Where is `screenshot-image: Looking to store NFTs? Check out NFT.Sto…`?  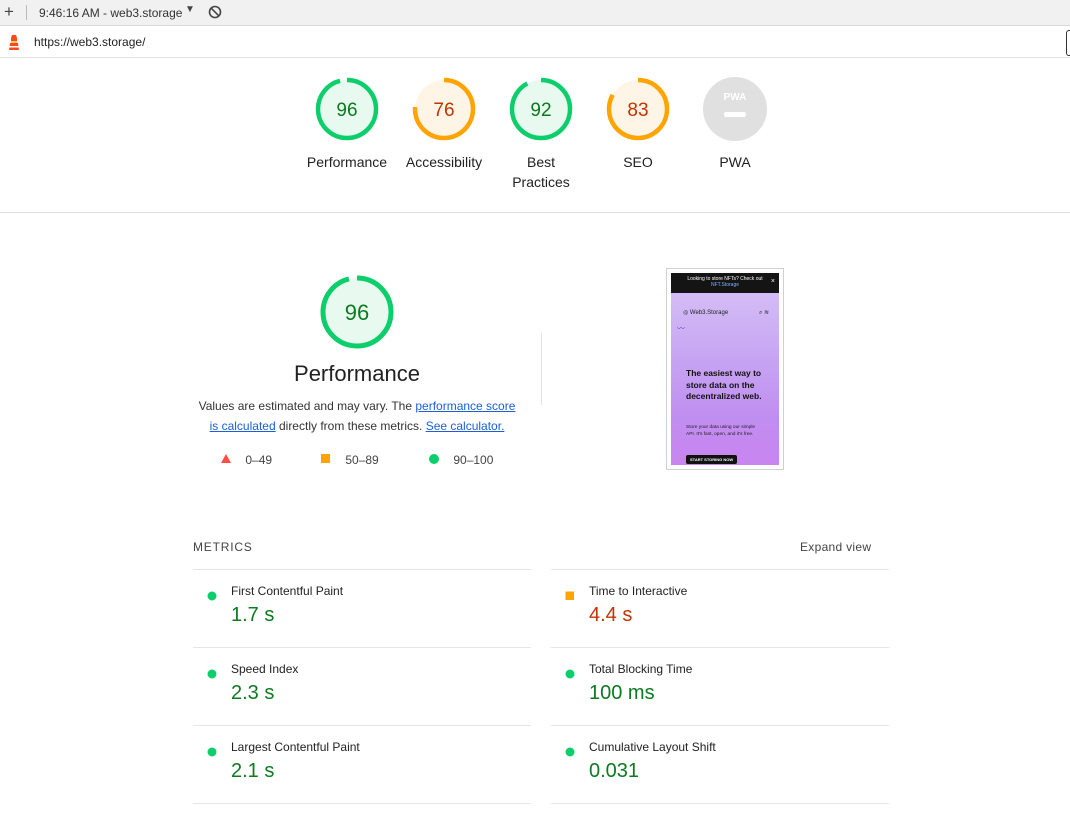
screenshot-image: Looking to store NFTs? Check out NFT.Sto… is located at coordinates (725, 369).